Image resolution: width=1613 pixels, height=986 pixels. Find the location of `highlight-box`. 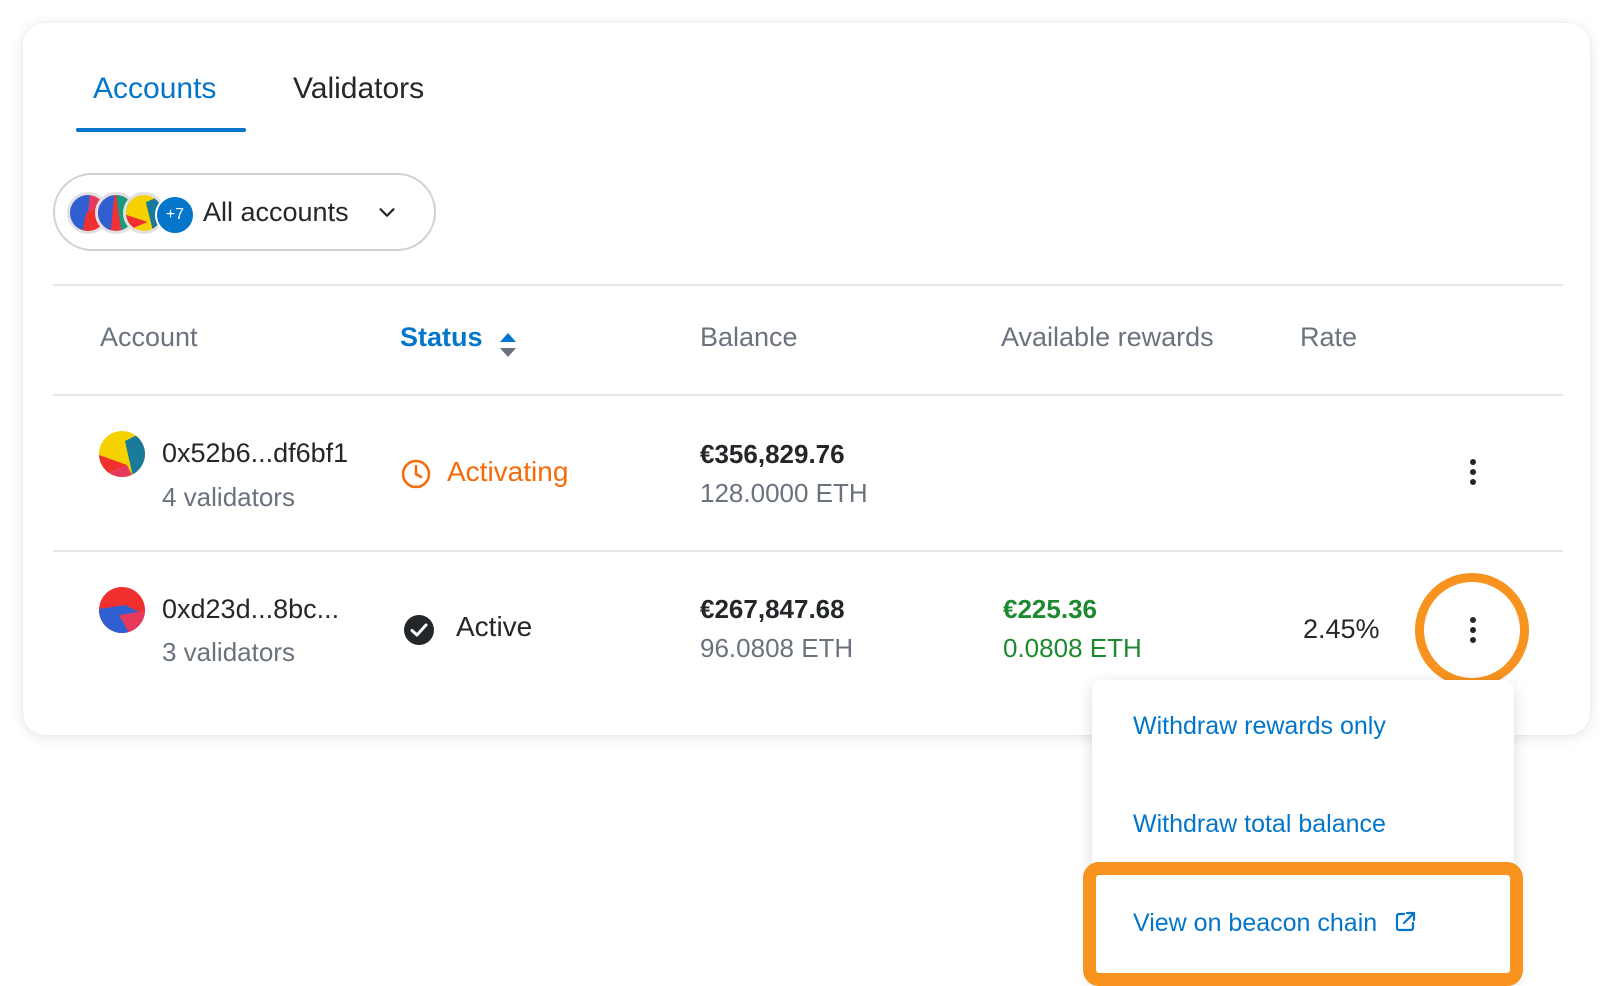

highlight-box is located at coordinates (1303, 924).